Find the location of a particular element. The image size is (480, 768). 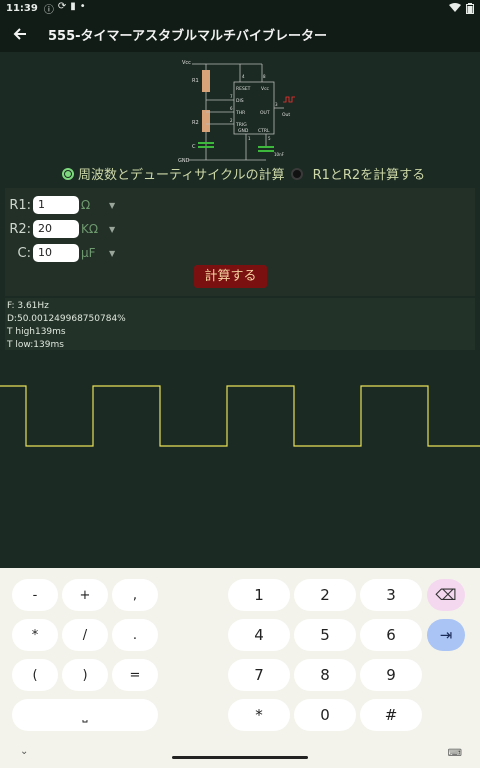

calculate-button: 計算する is located at coordinates (230, 276).